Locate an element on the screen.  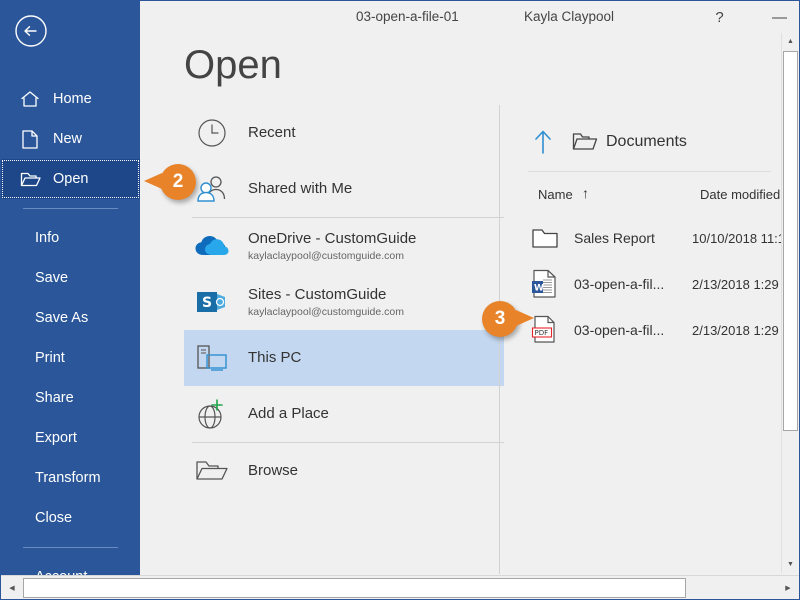
place-browse: Browse is located at coordinates (344, 471).